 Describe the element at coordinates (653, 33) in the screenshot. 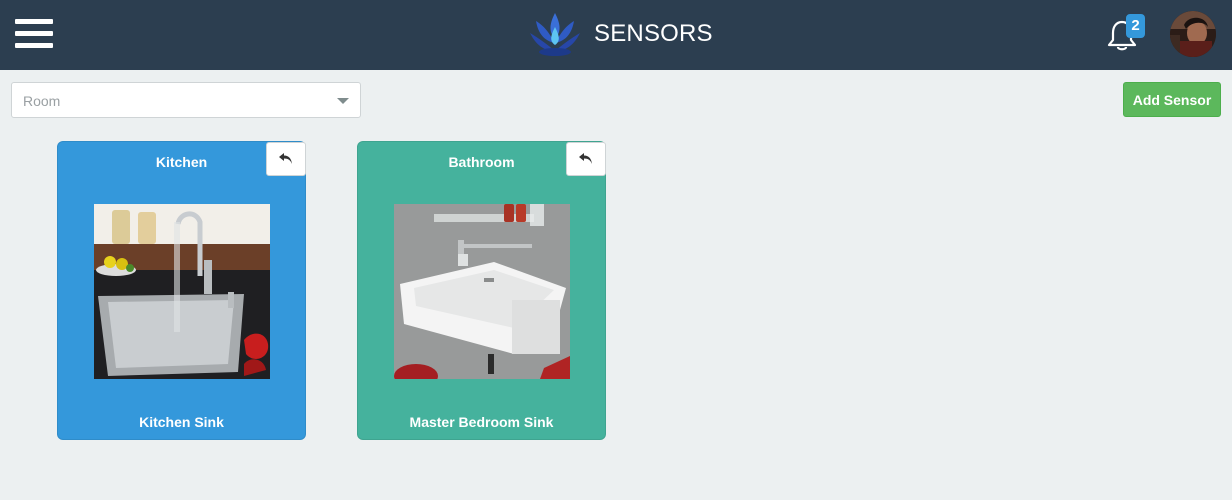

I see `page-title: SENSORS` at that location.